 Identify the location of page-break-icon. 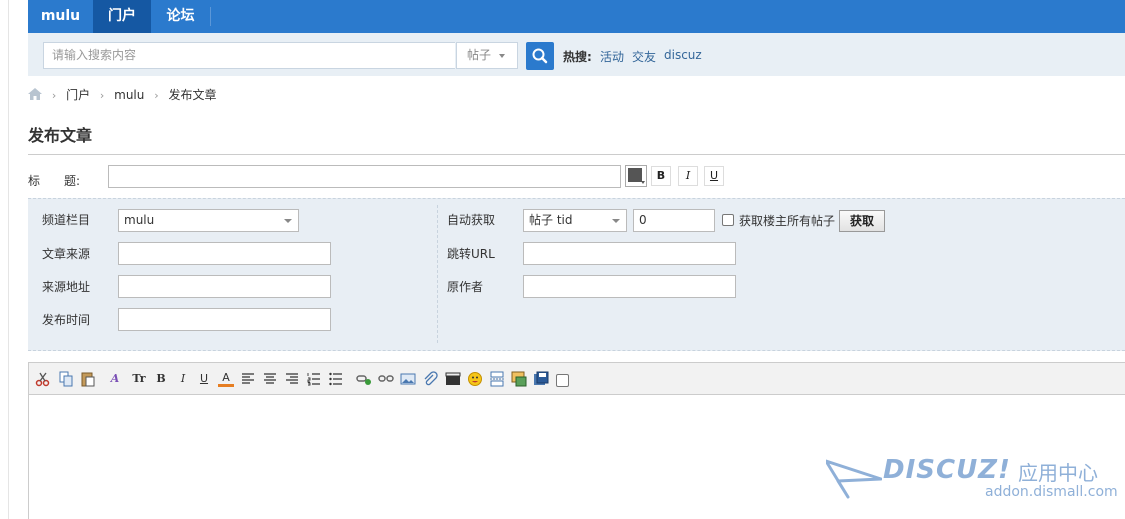
(497, 379).